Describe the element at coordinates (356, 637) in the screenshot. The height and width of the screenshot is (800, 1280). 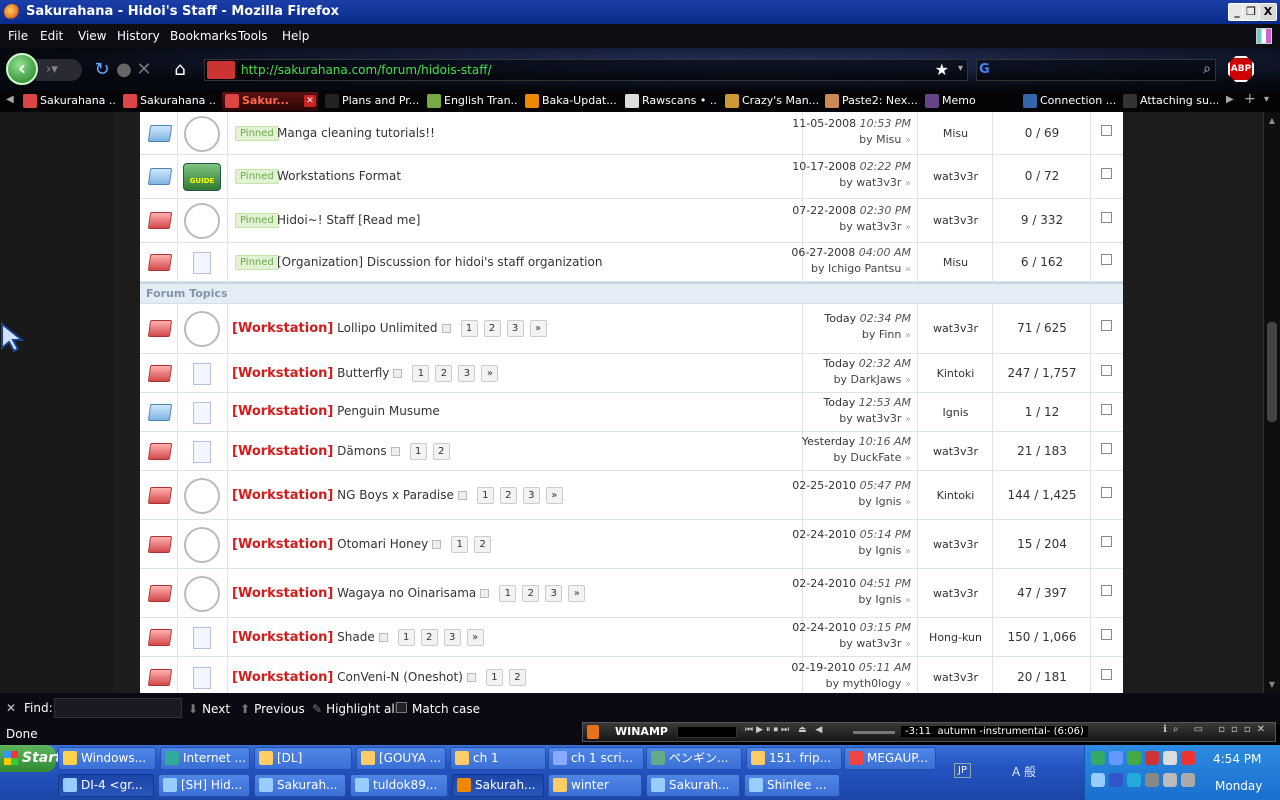
I see `thread-title-link: Shade` at that location.